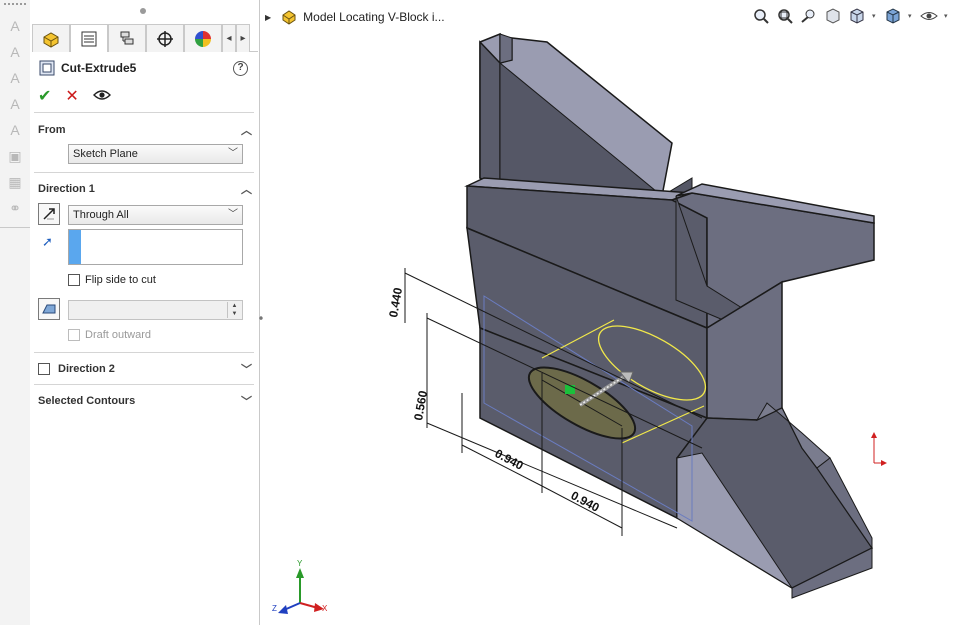  I want to click on zoom-area-button, so click(785, 16).